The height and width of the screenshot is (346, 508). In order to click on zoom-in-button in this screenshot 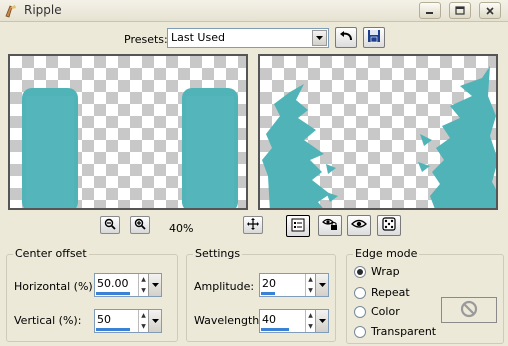, I will do `click(140, 225)`.